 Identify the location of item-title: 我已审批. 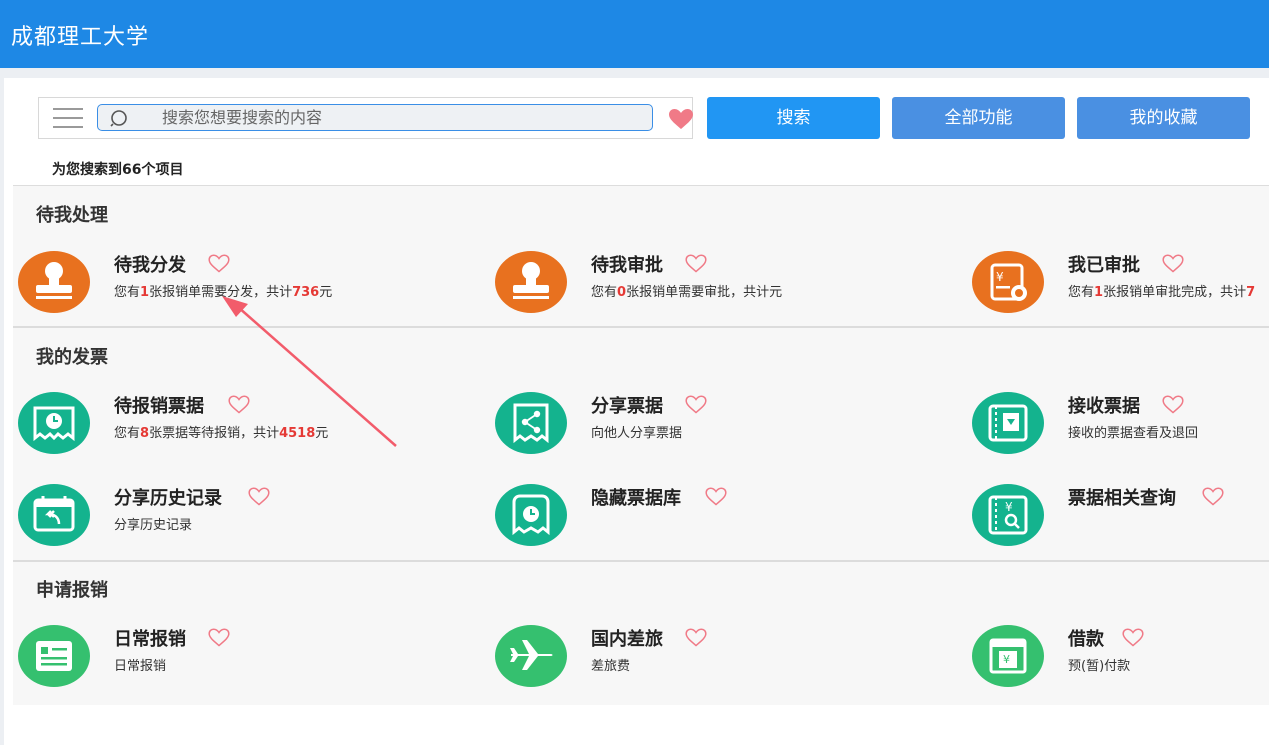
(1104, 265).